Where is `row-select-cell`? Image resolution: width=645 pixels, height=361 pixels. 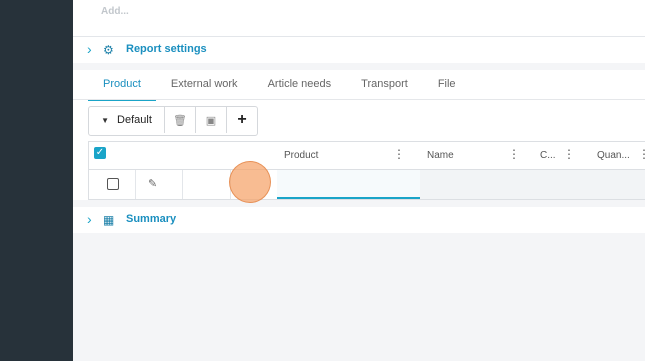
row-select-cell is located at coordinates (112, 184).